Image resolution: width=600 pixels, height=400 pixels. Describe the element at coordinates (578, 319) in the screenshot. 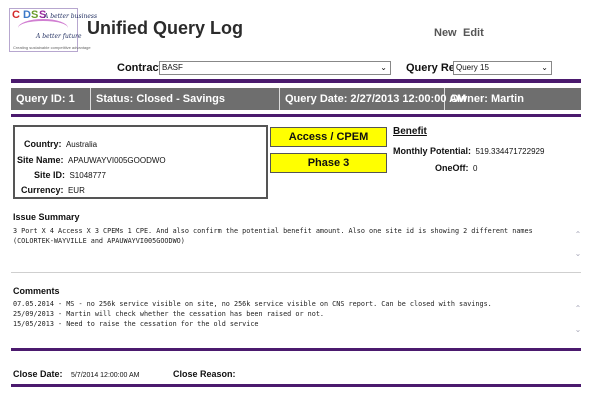

I see `comments-scrollbar: ⌃ ⌄` at that location.